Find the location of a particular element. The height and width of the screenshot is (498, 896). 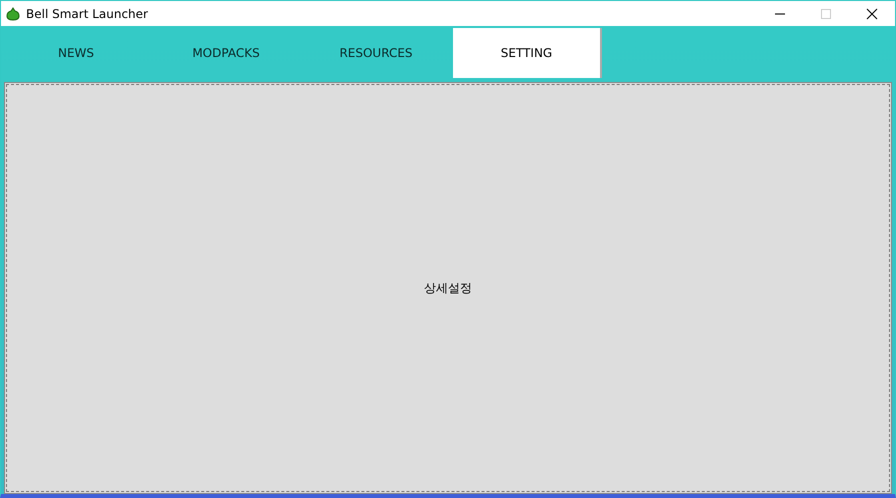

tab: RESOURCES is located at coordinates (376, 53).